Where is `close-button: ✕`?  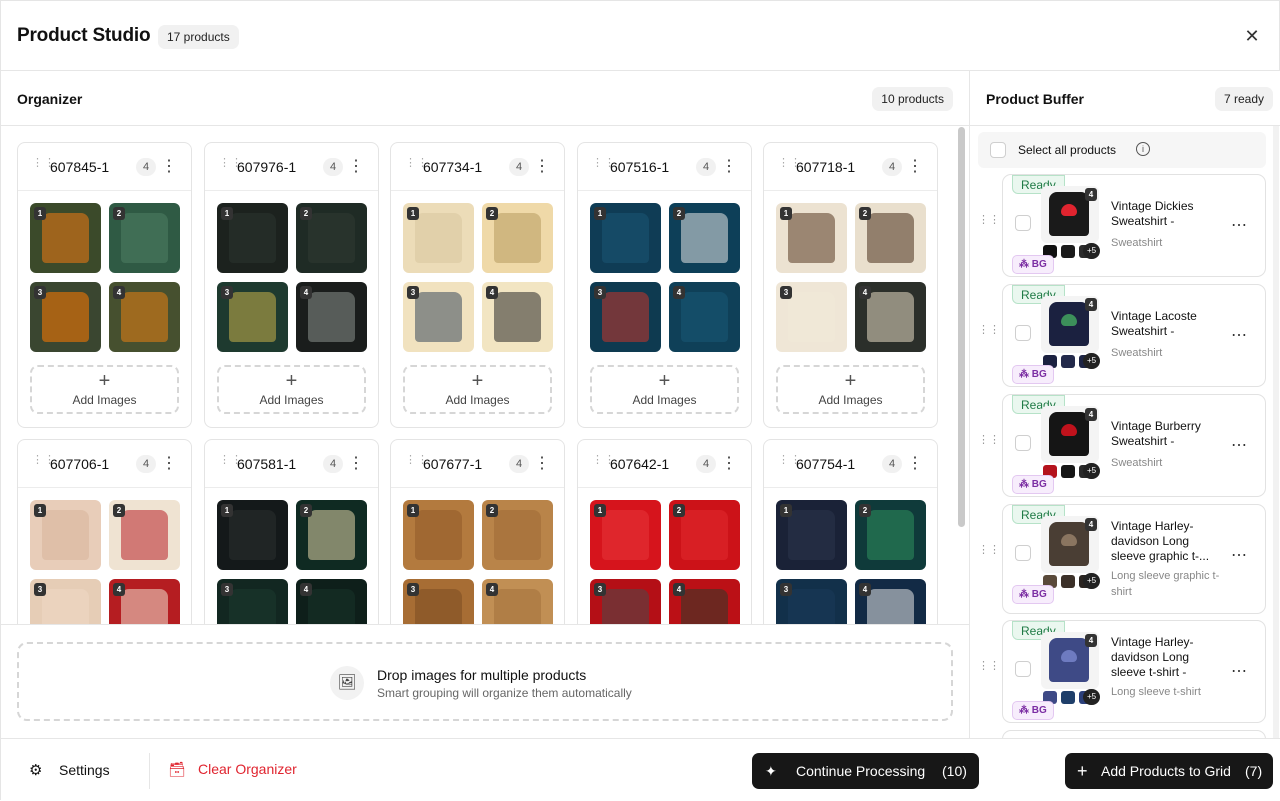 close-button: ✕ is located at coordinates (1252, 36).